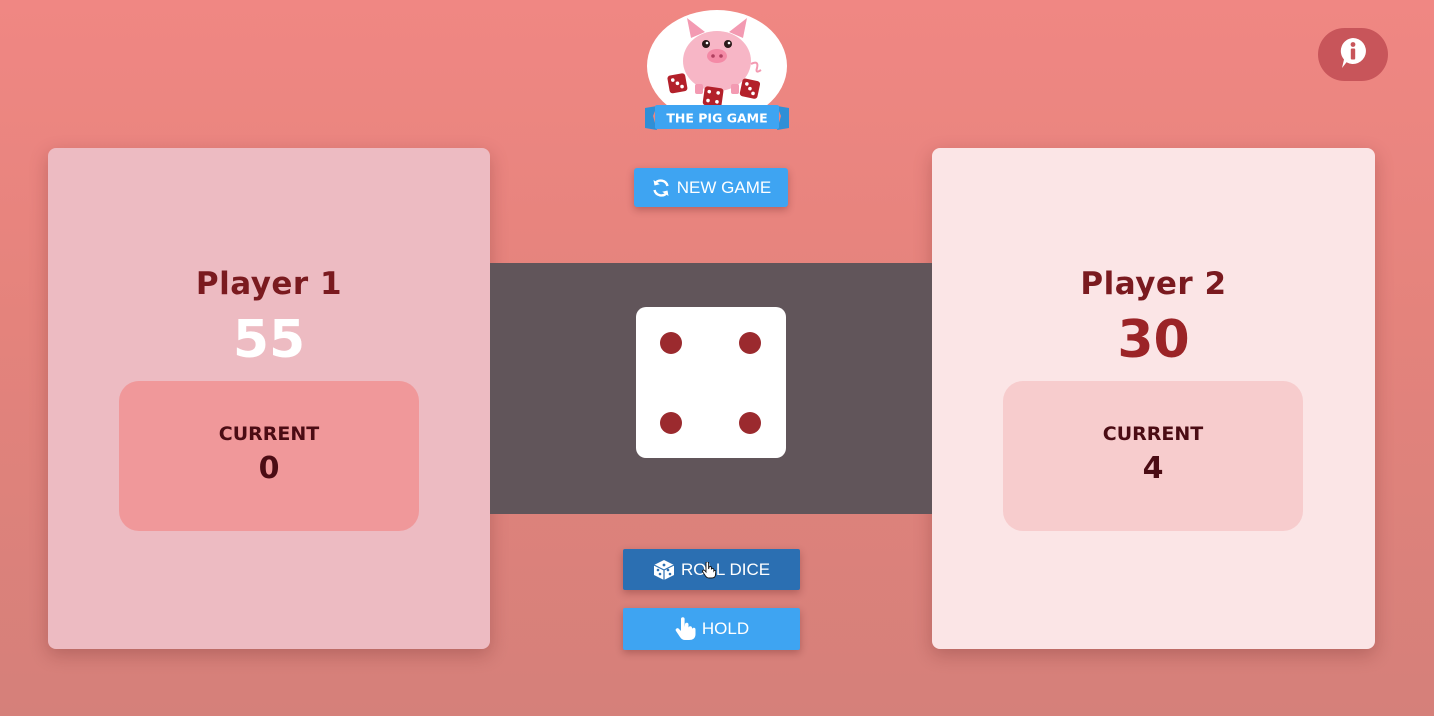  I want to click on player-2-current-box: CURRENT 4, so click(1153, 456).